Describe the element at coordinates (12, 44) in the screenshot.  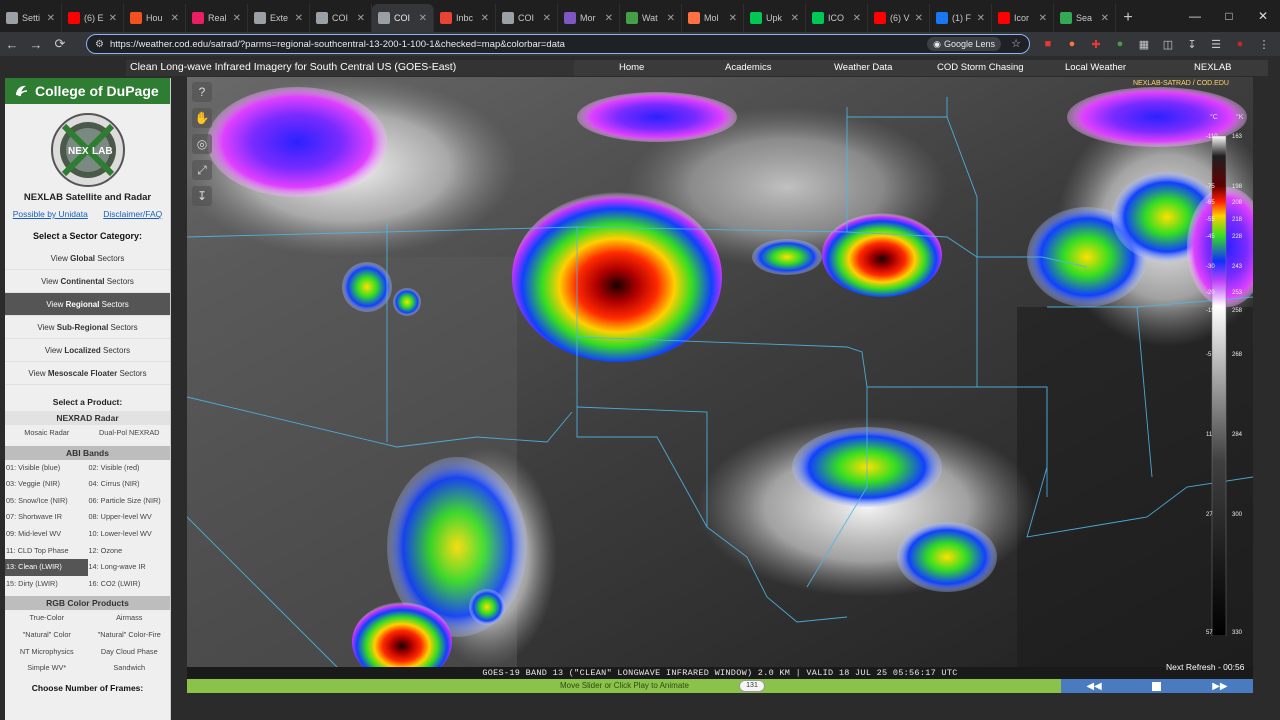
I see `back-arrow-icon: ←` at that location.